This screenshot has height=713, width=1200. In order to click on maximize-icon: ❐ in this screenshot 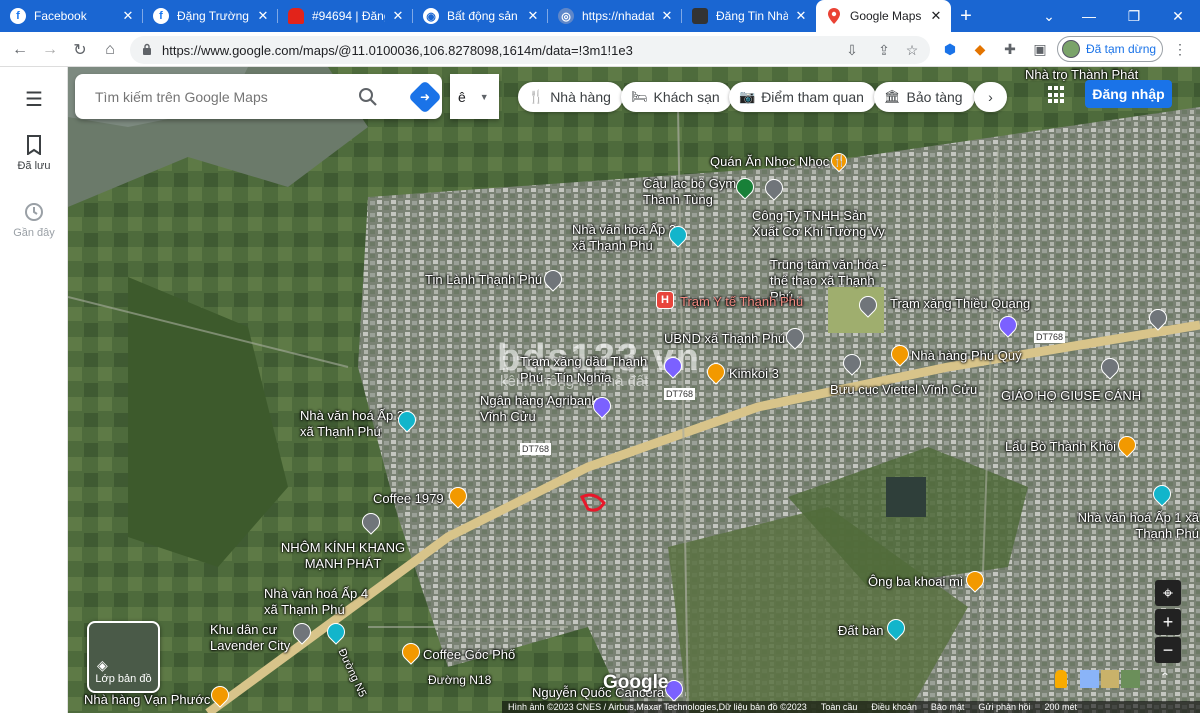, I will do `click(1134, 16)`.